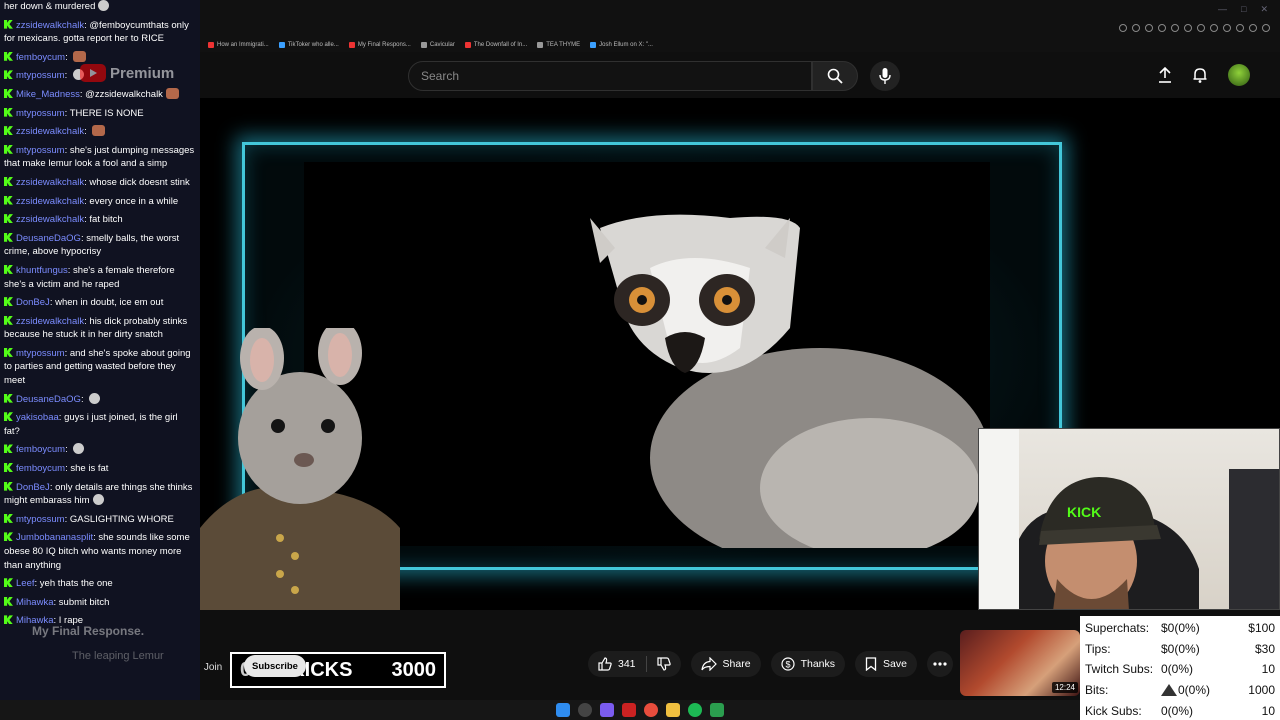  Describe the element at coordinates (118, 656) in the screenshot. I see `channel-name: The leaping Lemur` at that location.